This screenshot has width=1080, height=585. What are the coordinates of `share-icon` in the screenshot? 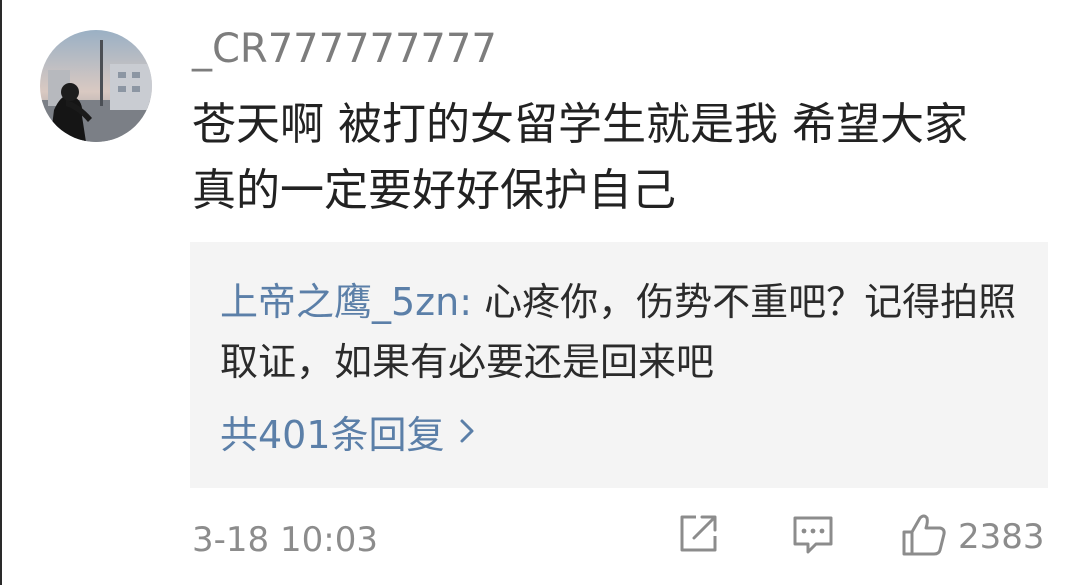 It's located at (698, 536).